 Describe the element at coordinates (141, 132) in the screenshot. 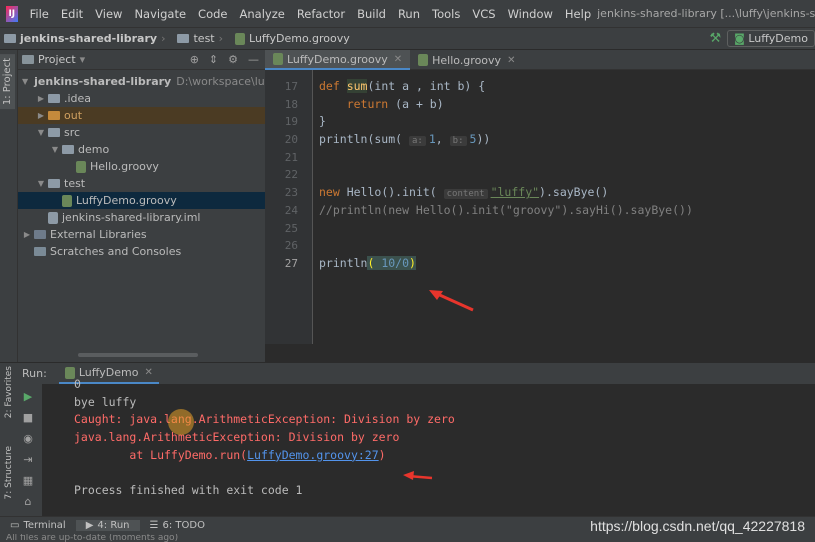

I see `tree-item: ▼ src` at that location.